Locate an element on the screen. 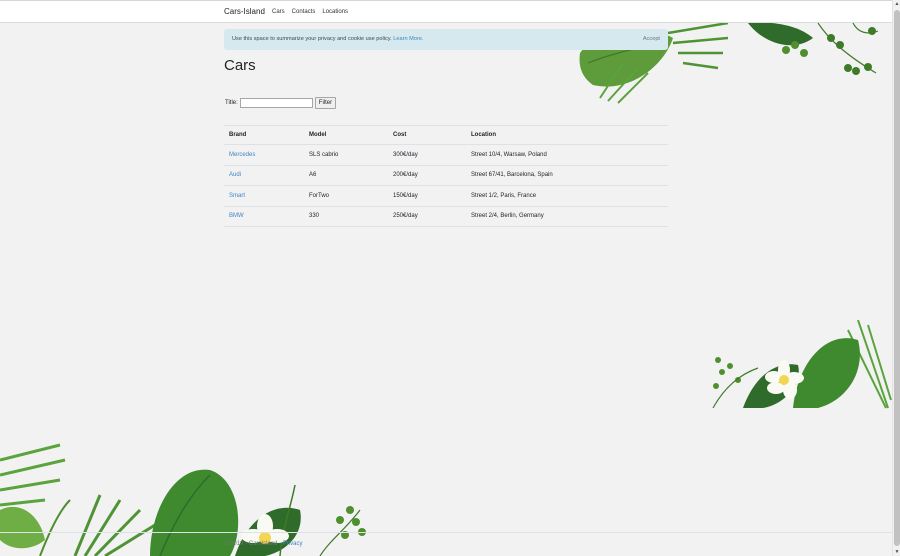 This screenshot has width=900, height=556. vertical-scrollbar: ▲ ▼ is located at coordinates (896, 278).